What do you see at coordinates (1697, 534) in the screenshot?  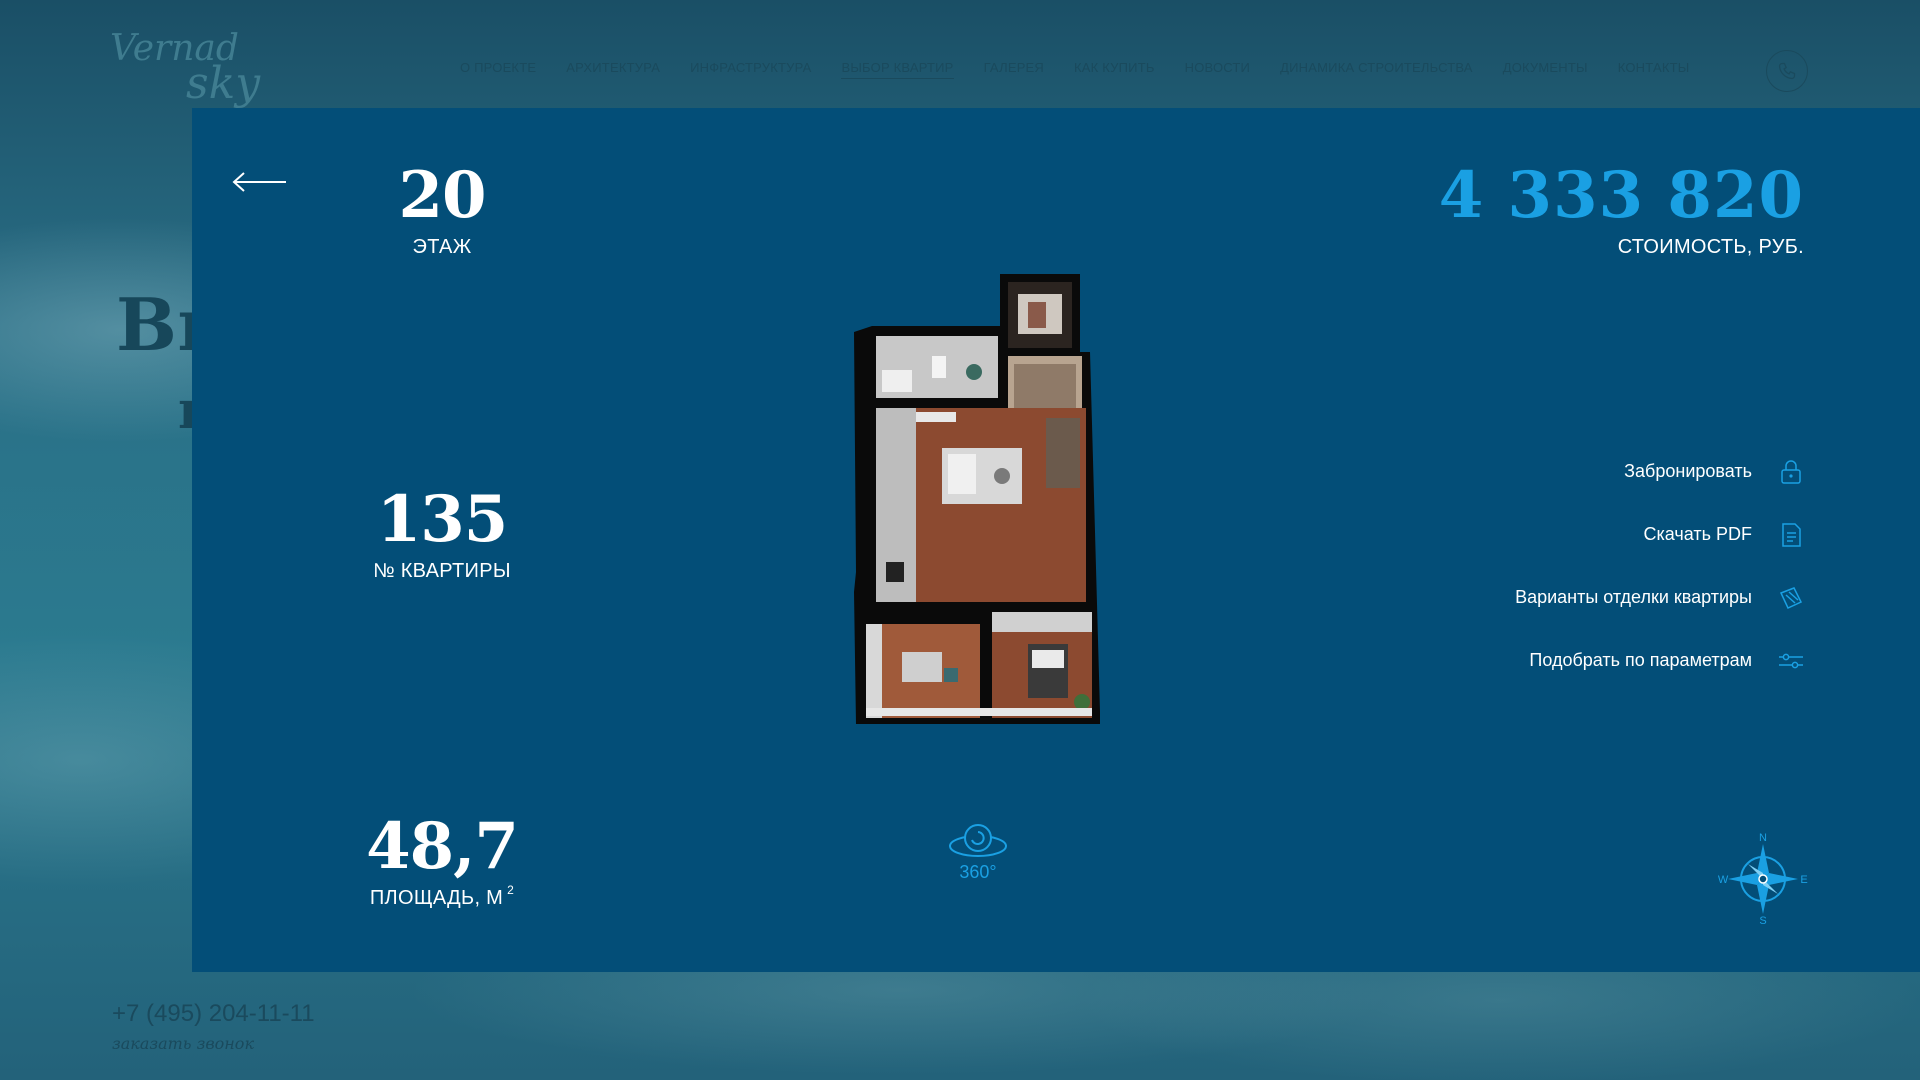 I see `download-pdf-label: Скачать PDF` at bounding box center [1697, 534].